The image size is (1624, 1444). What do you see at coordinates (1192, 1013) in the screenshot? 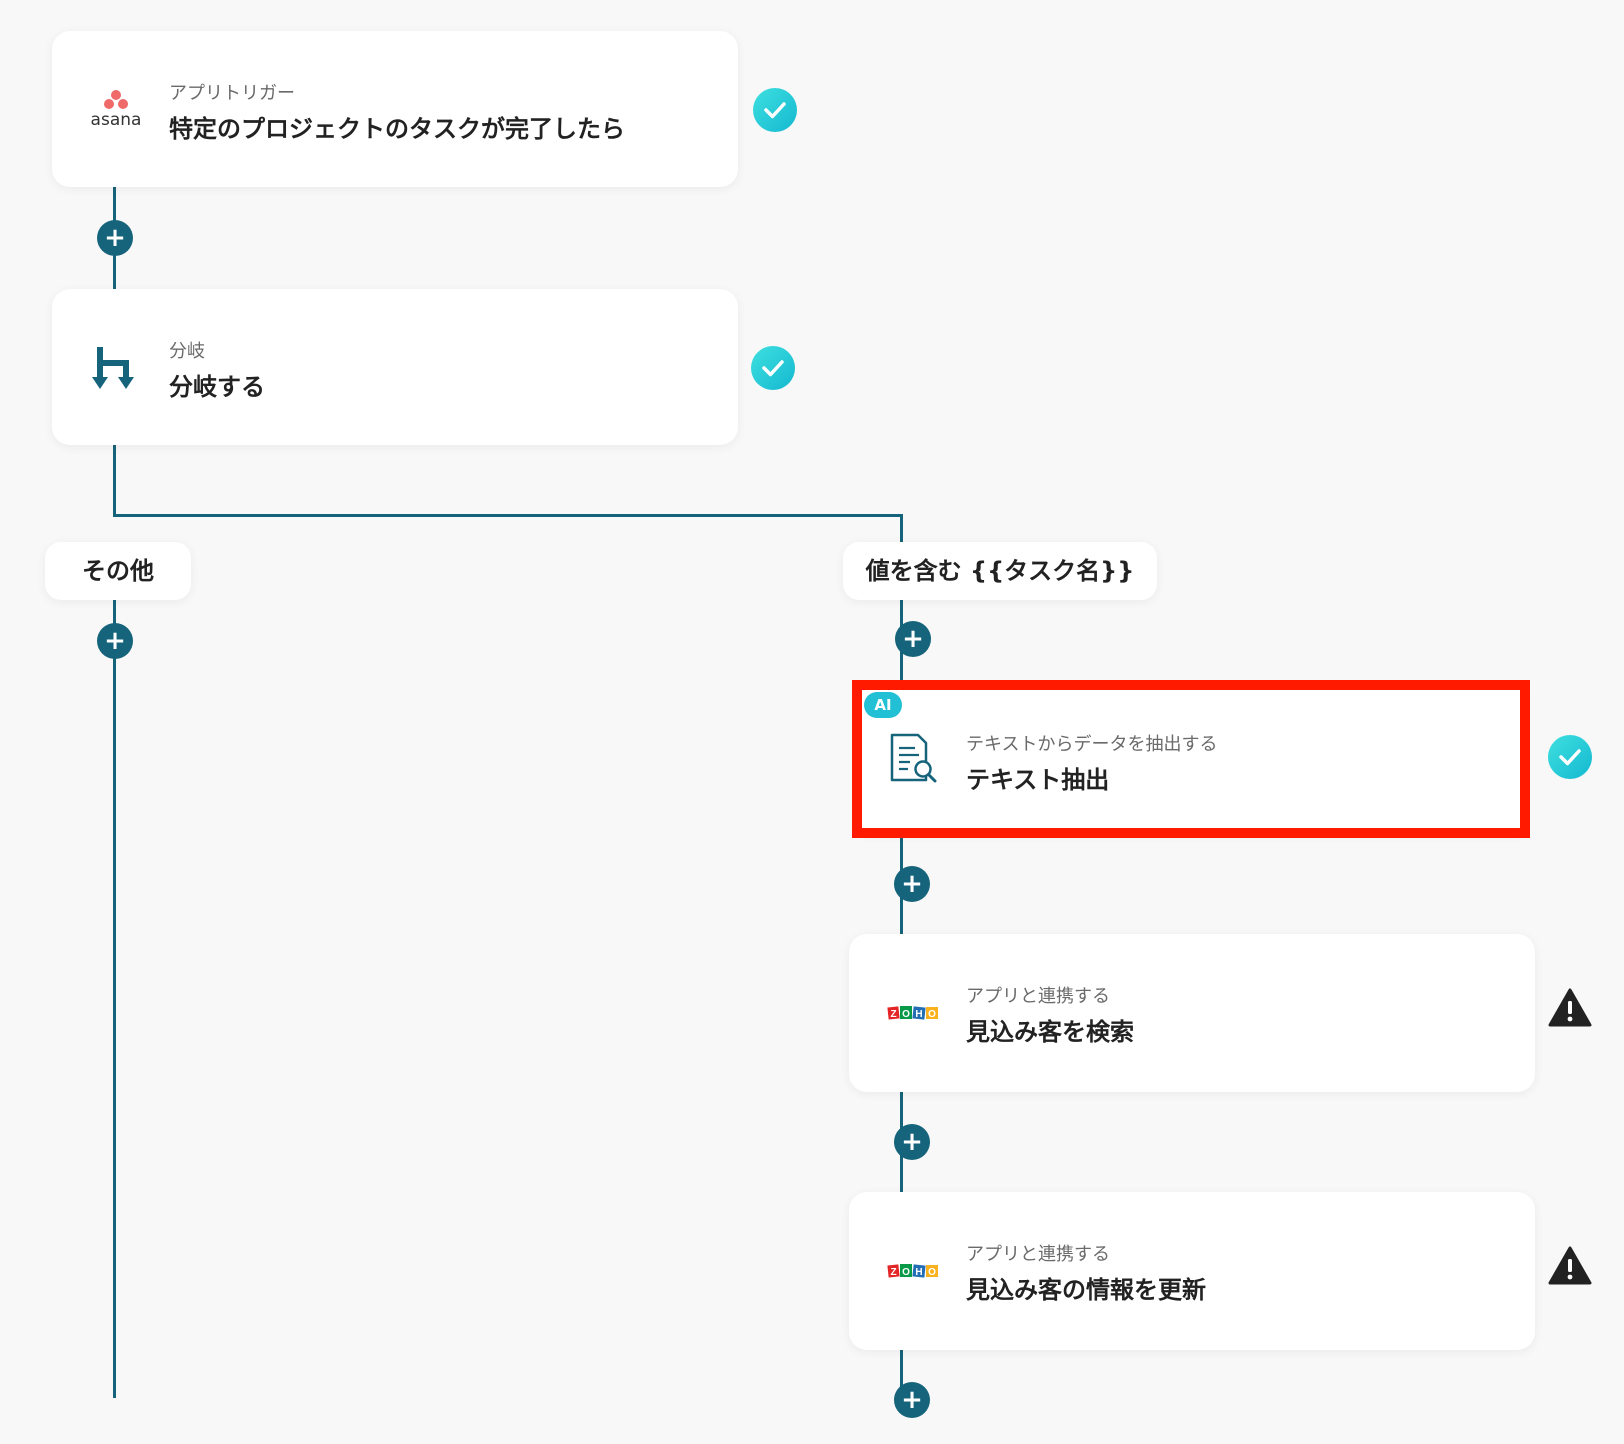
I see `step-card-zoho-search: Z O H O アプリと連携する 見込み客を検索` at bounding box center [1192, 1013].